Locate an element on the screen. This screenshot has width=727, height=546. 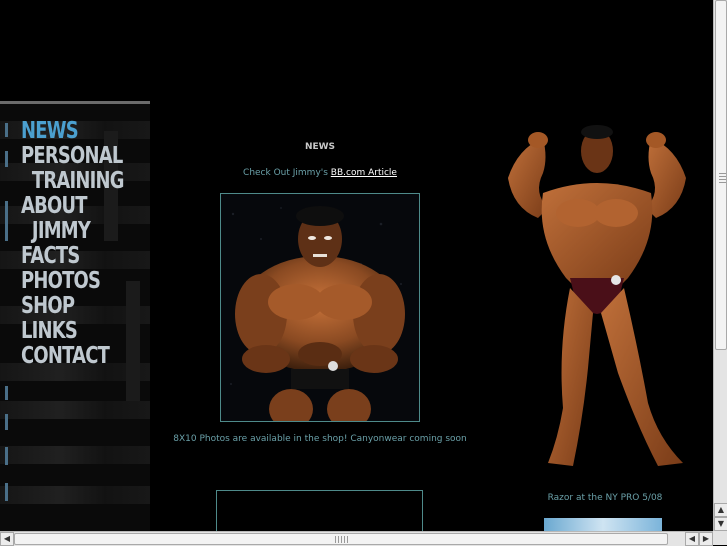
news-heading: NEWS is located at coordinates (320, 147).